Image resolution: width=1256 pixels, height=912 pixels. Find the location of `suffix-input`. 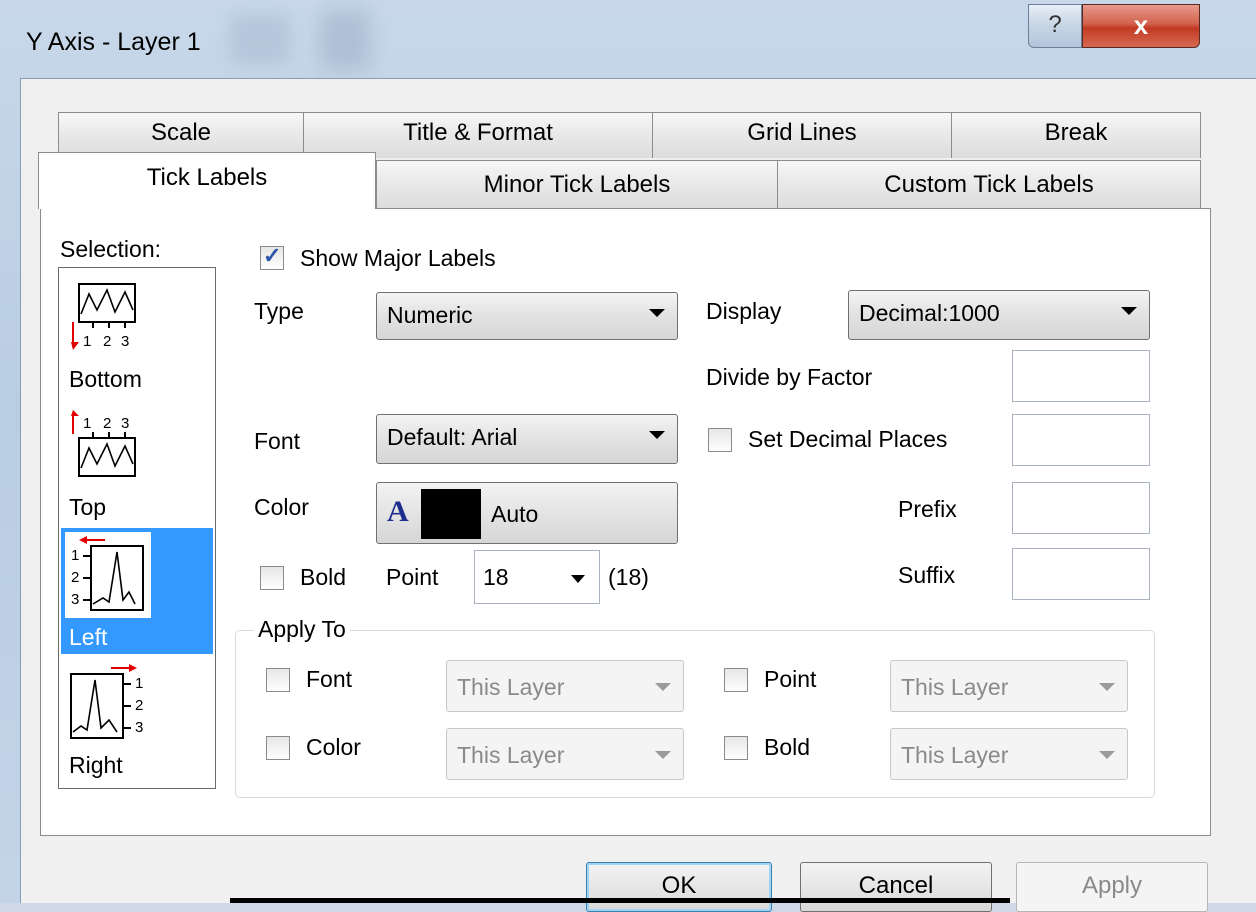

suffix-input is located at coordinates (1081, 574).